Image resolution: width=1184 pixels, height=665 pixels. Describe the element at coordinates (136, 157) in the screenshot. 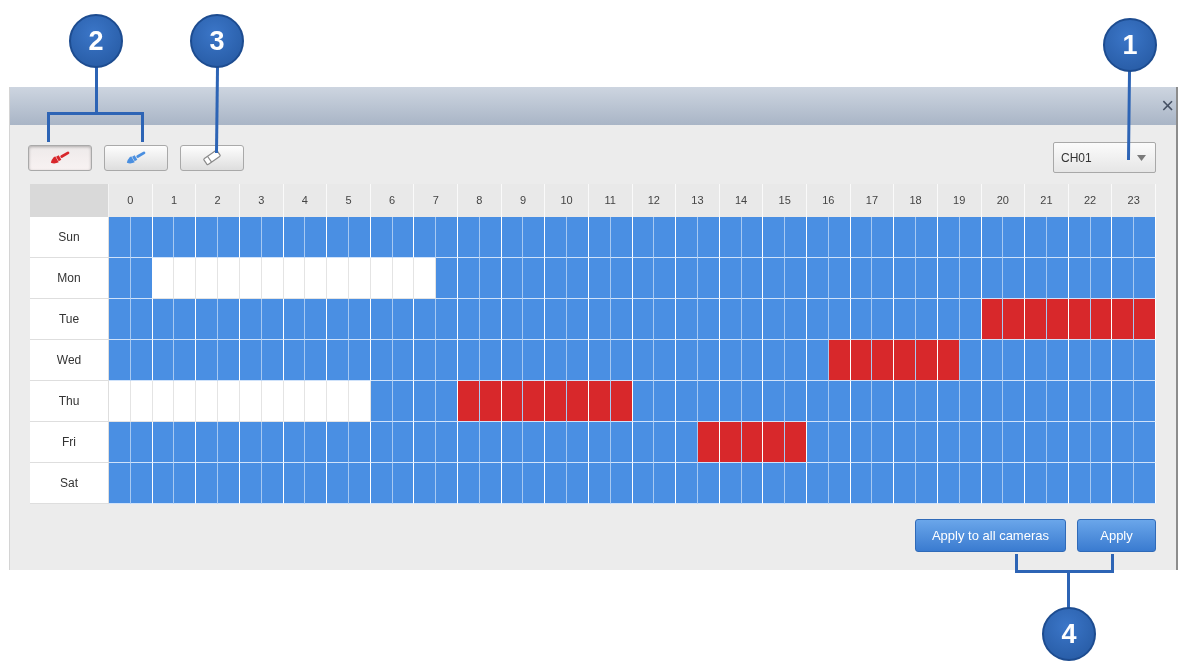

I see `brush-tool-button` at that location.